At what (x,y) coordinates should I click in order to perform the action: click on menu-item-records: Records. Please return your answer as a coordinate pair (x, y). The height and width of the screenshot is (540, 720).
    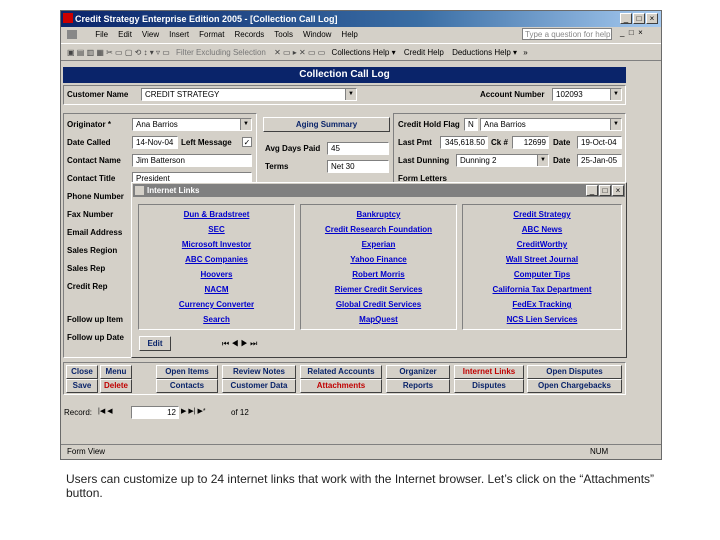
    Looking at the image, I should click on (249, 34).